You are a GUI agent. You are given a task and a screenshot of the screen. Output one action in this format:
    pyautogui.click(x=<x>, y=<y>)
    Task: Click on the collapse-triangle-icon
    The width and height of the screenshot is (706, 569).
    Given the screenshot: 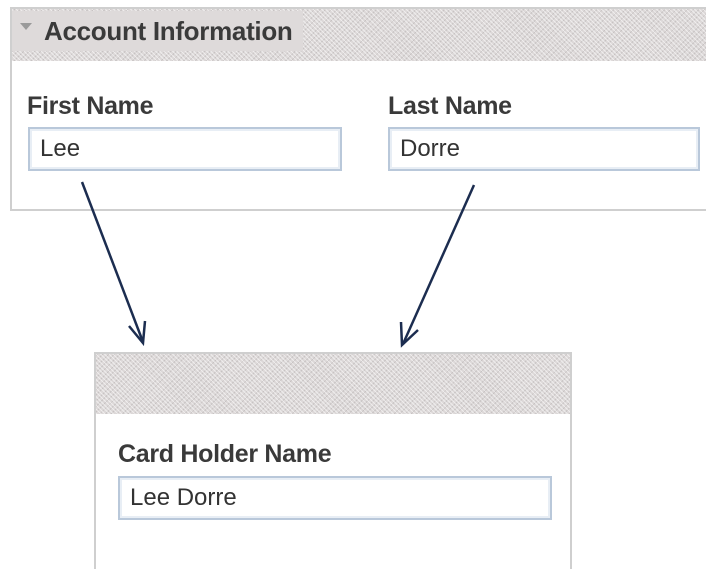 What is the action you would take?
    pyautogui.click(x=26, y=26)
    